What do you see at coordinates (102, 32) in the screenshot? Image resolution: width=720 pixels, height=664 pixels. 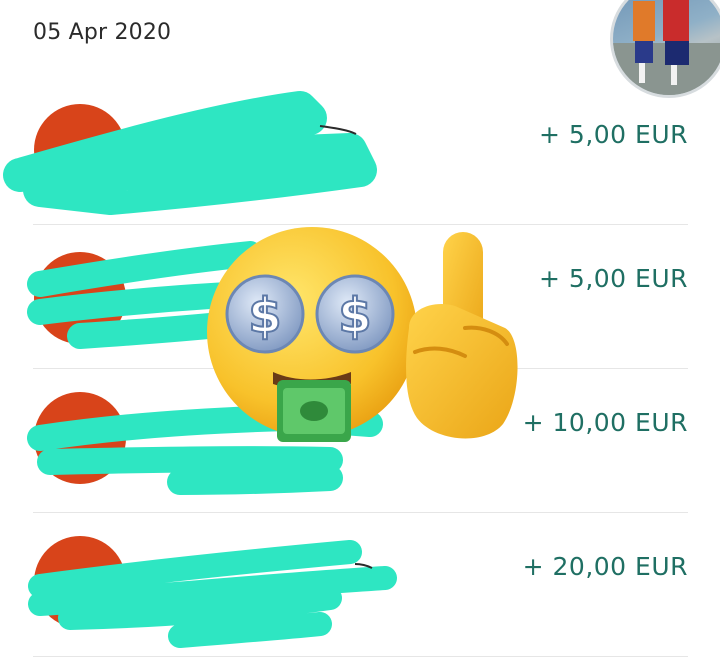 I see `transaction-date-header: 05 Apr 2020` at bounding box center [102, 32].